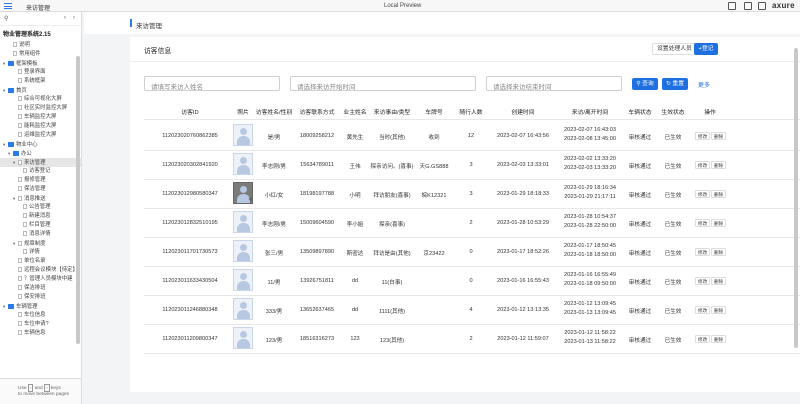 The height and width of the screenshot is (404, 800). Describe the element at coordinates (27, 64) in the screenshot. I see `sidebar-item-label: 框架模板` at that location.